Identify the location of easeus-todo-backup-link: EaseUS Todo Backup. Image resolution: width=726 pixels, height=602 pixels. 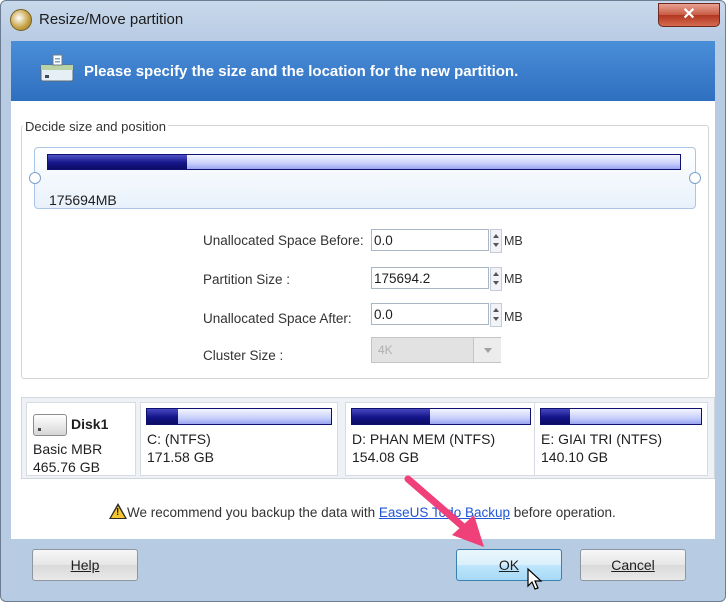
(444, 512).